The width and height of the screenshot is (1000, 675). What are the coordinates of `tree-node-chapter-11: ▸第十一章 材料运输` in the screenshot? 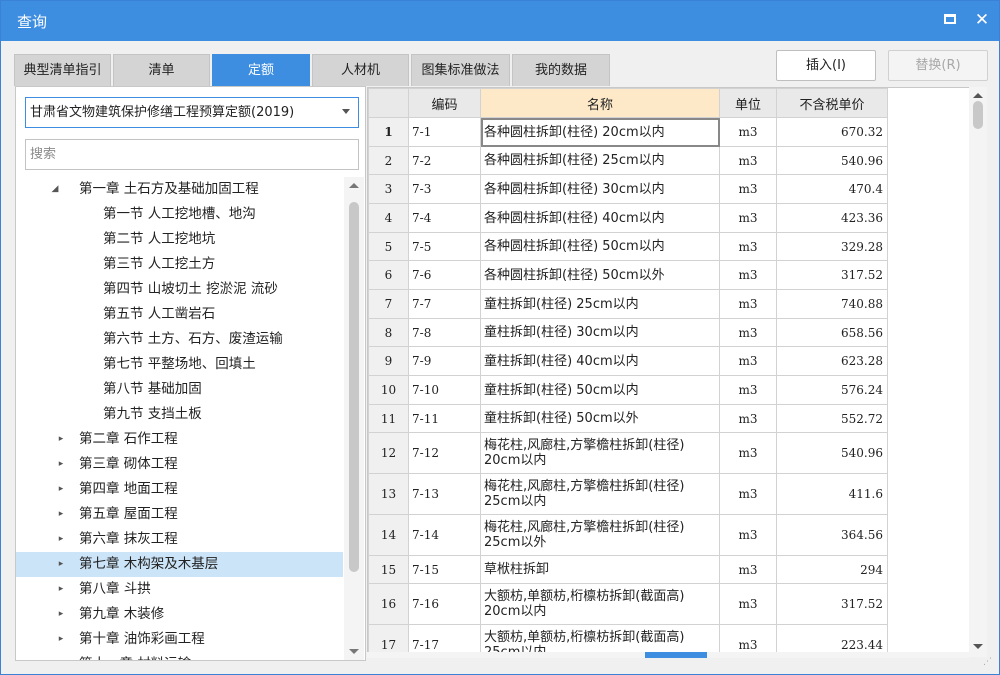 It's located at (179, 656).